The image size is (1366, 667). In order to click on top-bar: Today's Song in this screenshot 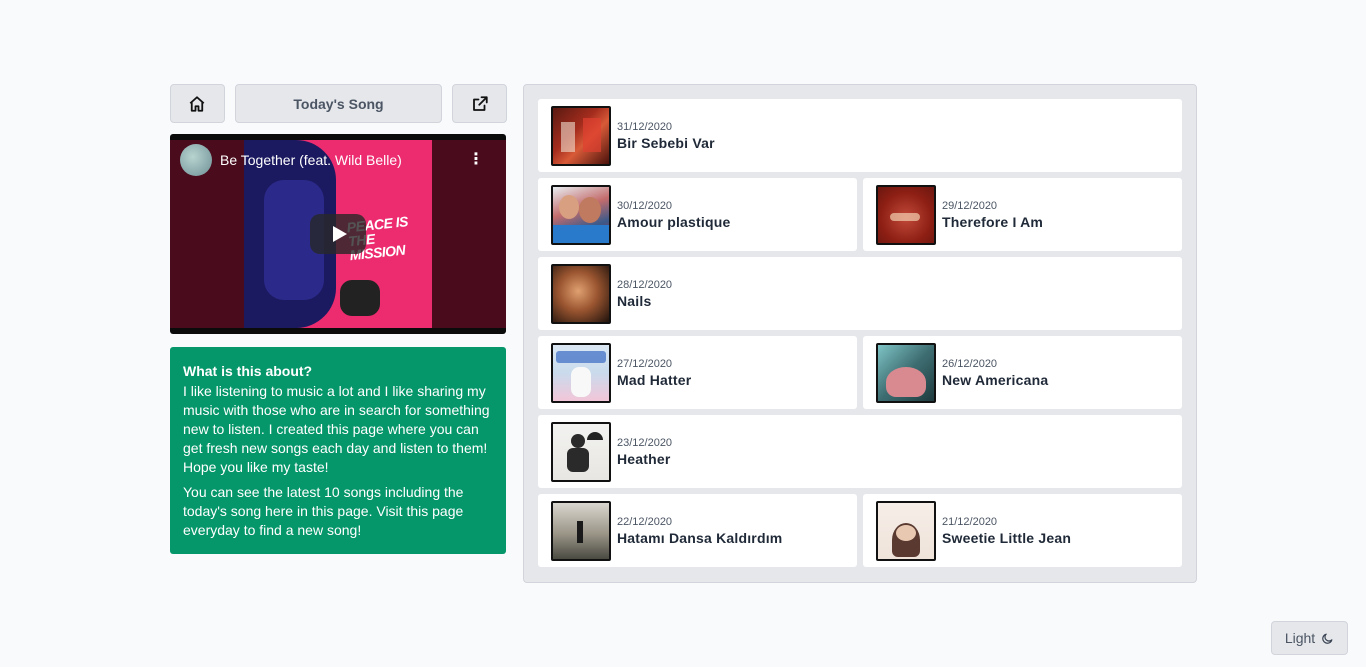, I will do `click(338, 103)`.